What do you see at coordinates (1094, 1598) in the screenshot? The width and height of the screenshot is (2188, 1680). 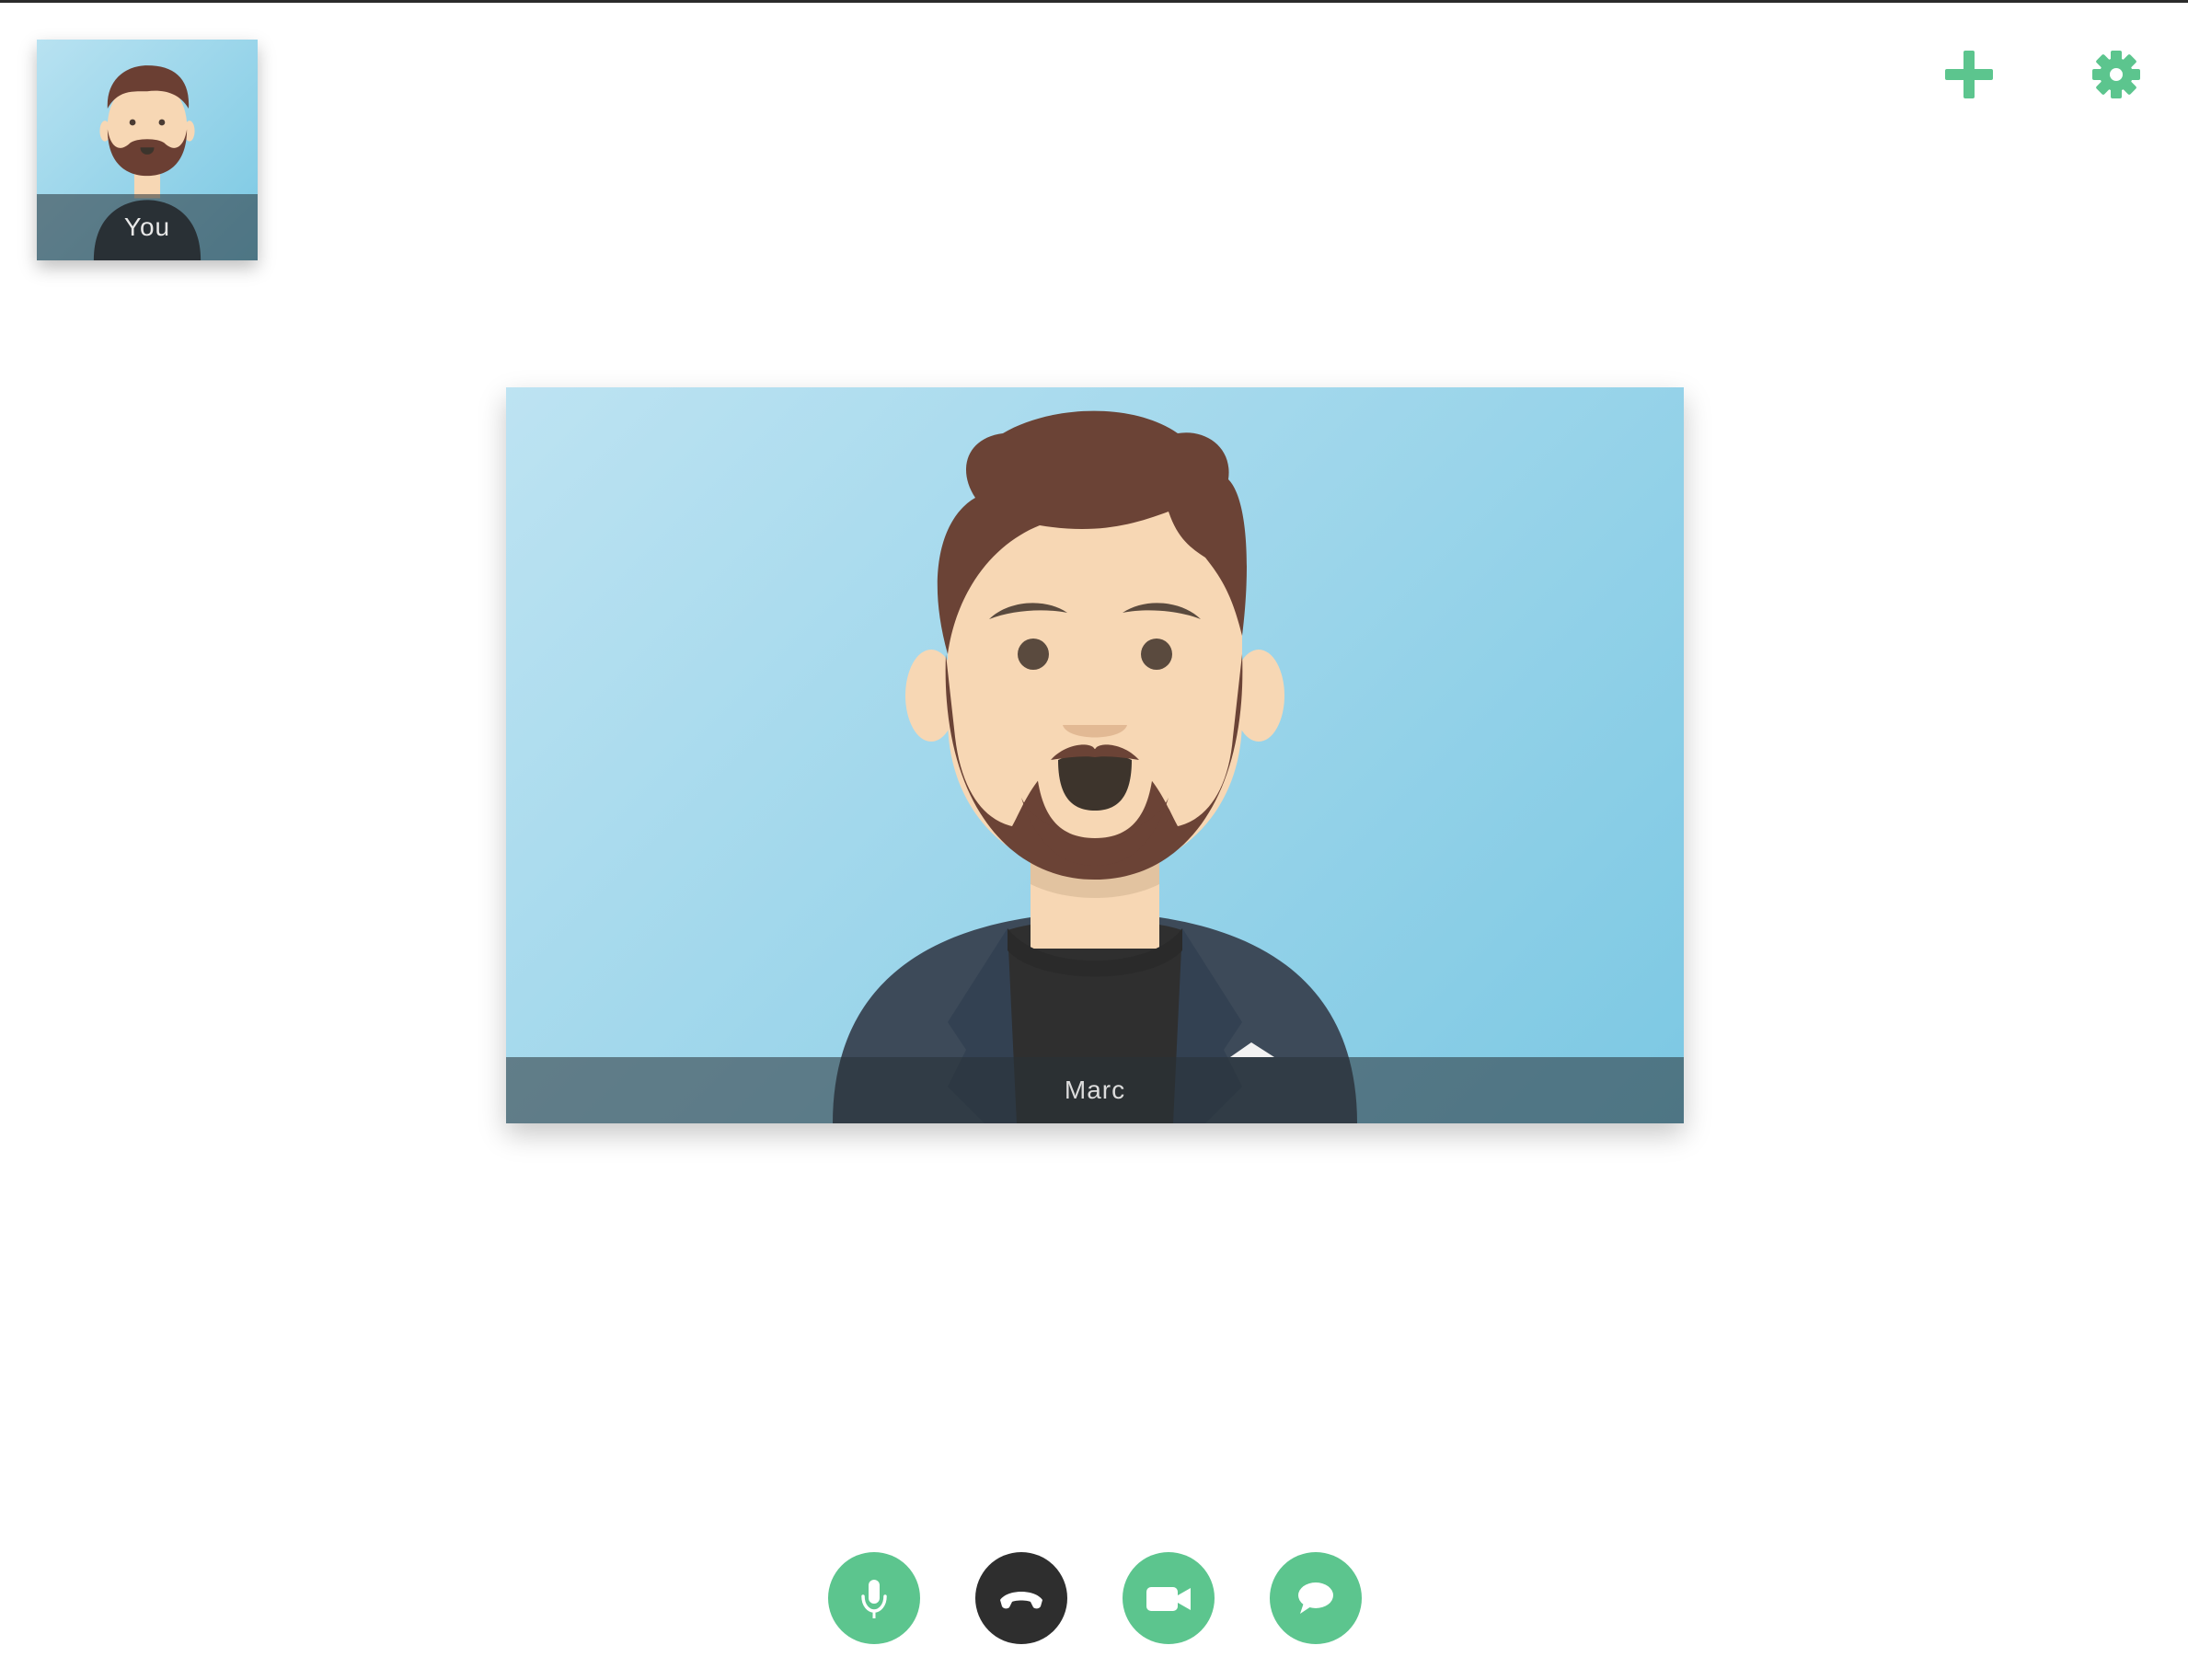 I see `call-controls-bar` at bounding box center [1094, 1598].